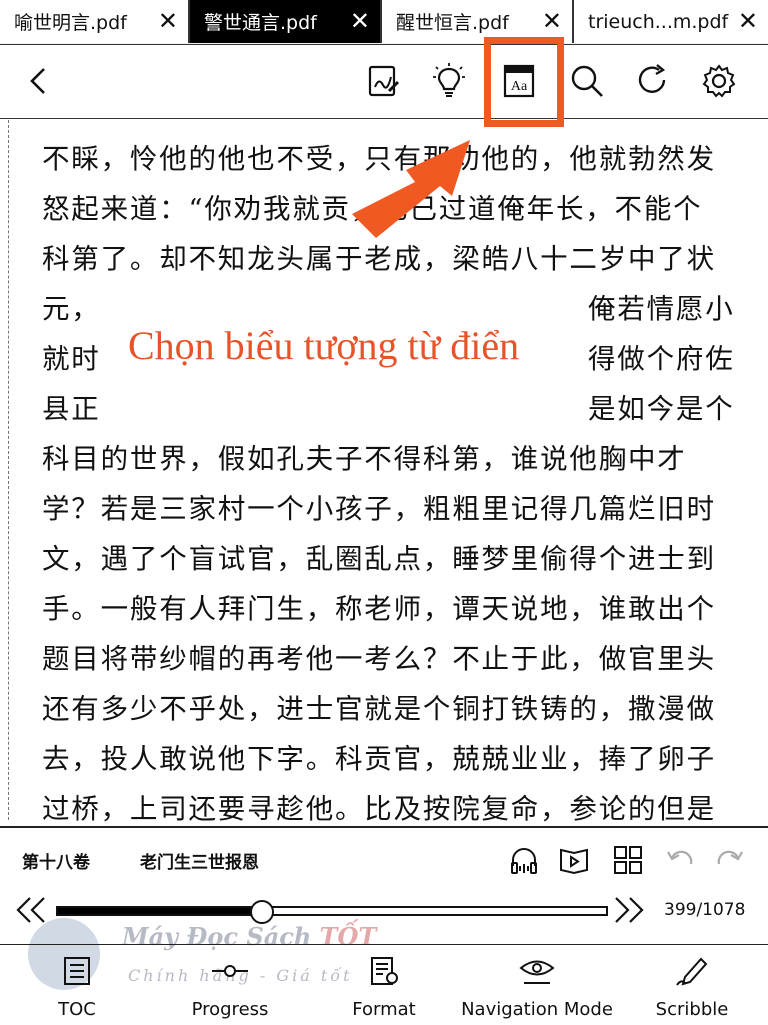  What do you see at coordinates (77, 1009) in the screenshot?
I see `nav-label: TOC` at bounding box center [77, 1009].